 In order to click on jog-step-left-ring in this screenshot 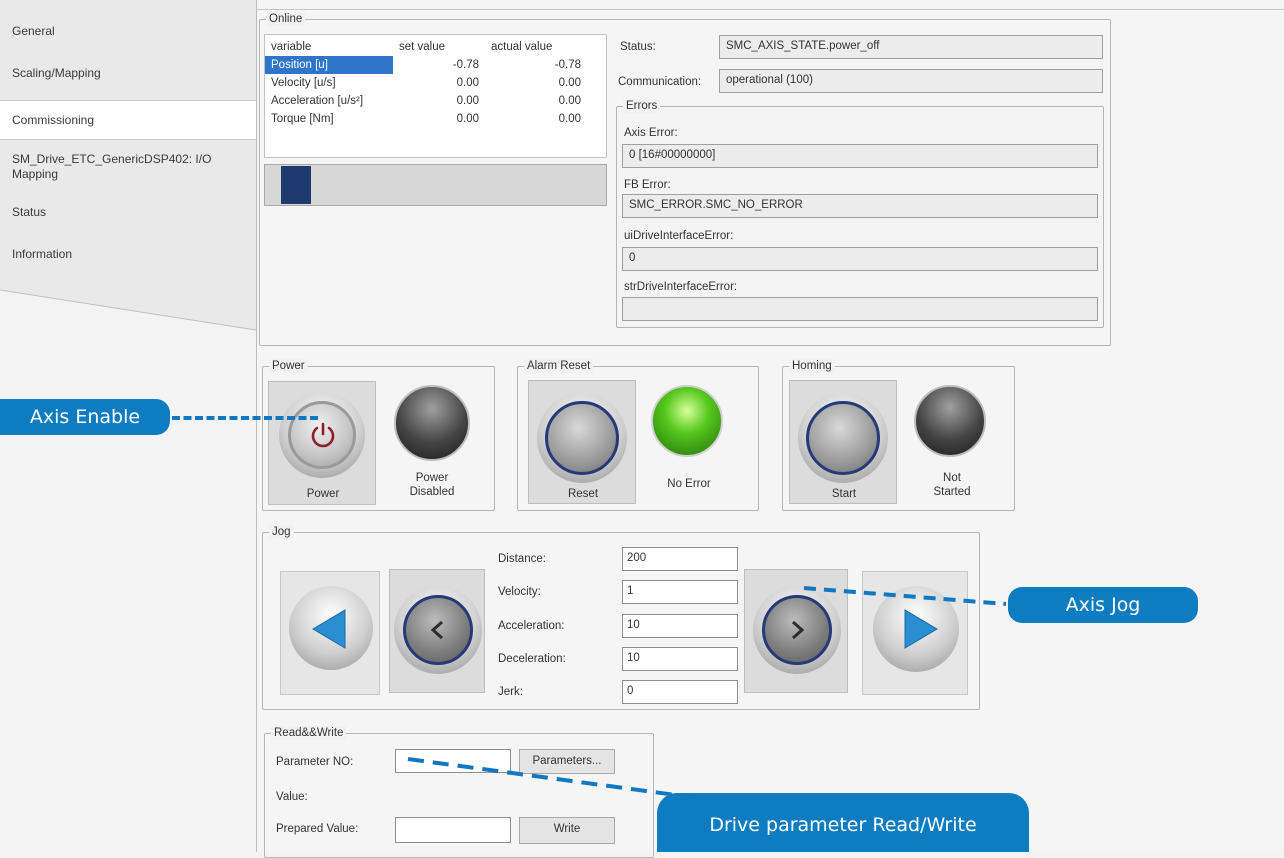, I will do `click(438, 630)`.